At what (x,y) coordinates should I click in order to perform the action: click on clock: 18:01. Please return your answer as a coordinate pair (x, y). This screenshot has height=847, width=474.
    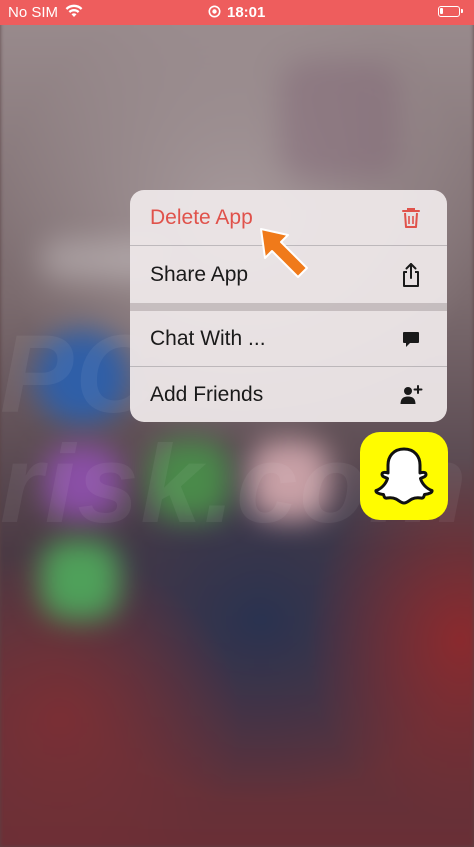
    Looking at the image, I should click on (246, 12).